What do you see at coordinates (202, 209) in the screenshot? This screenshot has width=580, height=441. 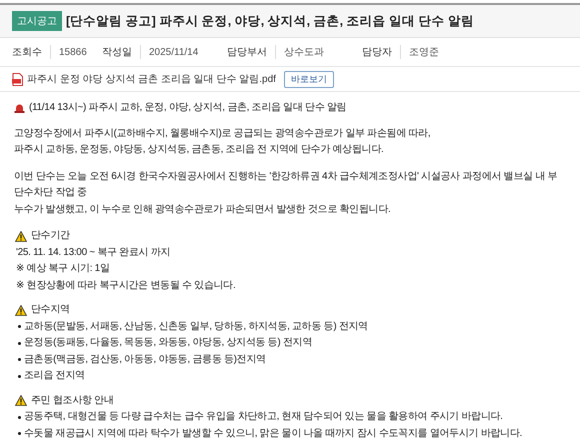 I see `paragraph-line: 누수가 발생했고, 이 누수로 인해 광역송수관로가 파손되면서 발생한 것으로 확인됩니다.` at bounding box center [202, 209].